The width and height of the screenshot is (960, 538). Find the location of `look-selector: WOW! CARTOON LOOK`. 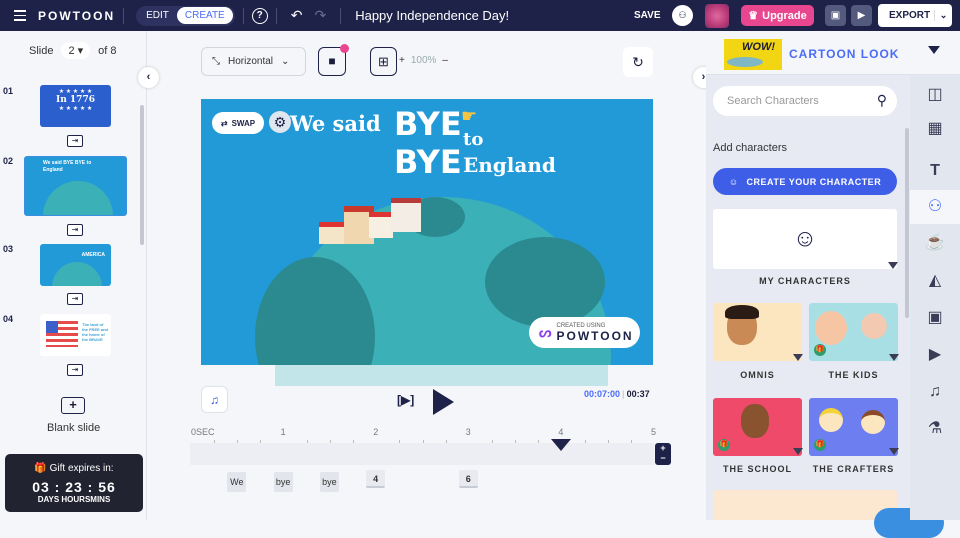

look-selector: WOW! CARTOON LOOK is located at coordinates (833, 53).